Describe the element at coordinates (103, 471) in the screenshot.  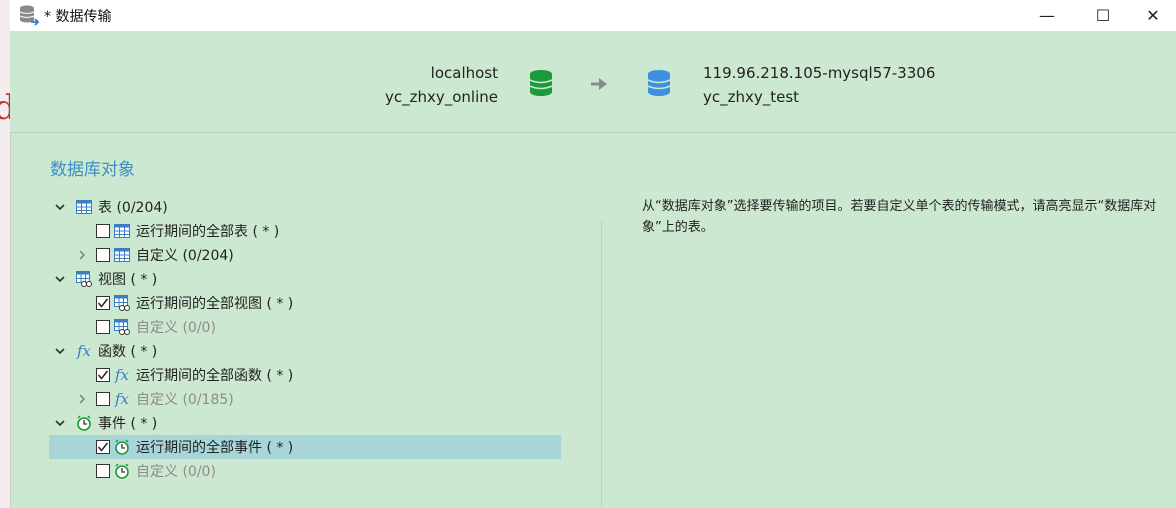
I see `events-custom-checkbox` at that location.